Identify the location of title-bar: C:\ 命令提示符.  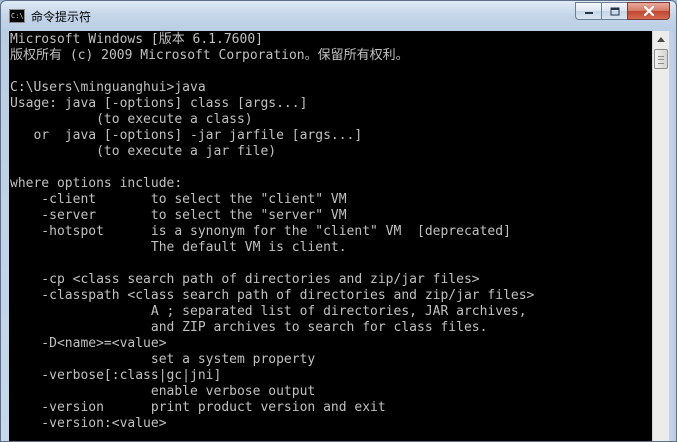
(338, 16).